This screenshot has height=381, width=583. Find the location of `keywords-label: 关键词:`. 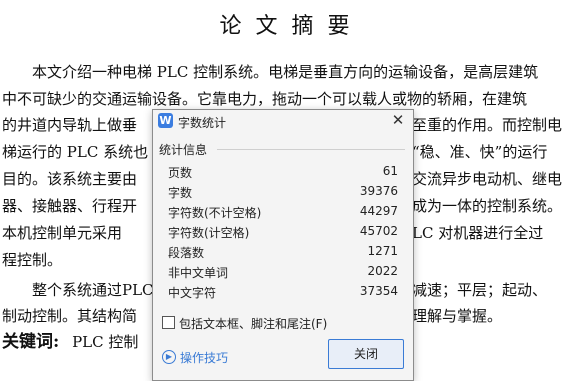

keywords-label: 关键词: is located at coordinates (31, 342).